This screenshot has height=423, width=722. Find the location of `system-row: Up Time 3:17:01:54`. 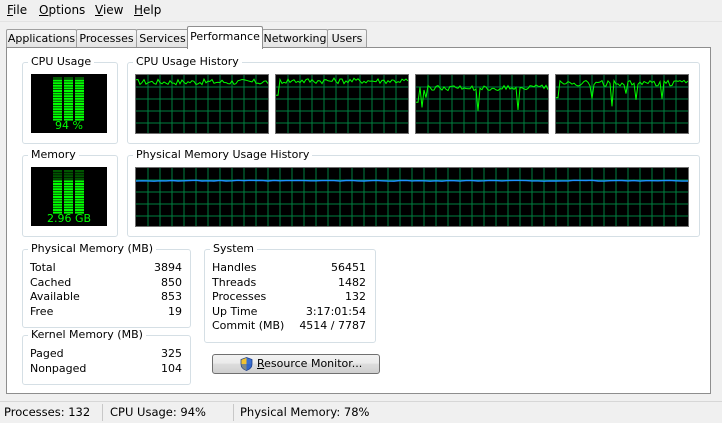

system-row: Up Time 3:17:01:54 is located at coordinates (289, 312).